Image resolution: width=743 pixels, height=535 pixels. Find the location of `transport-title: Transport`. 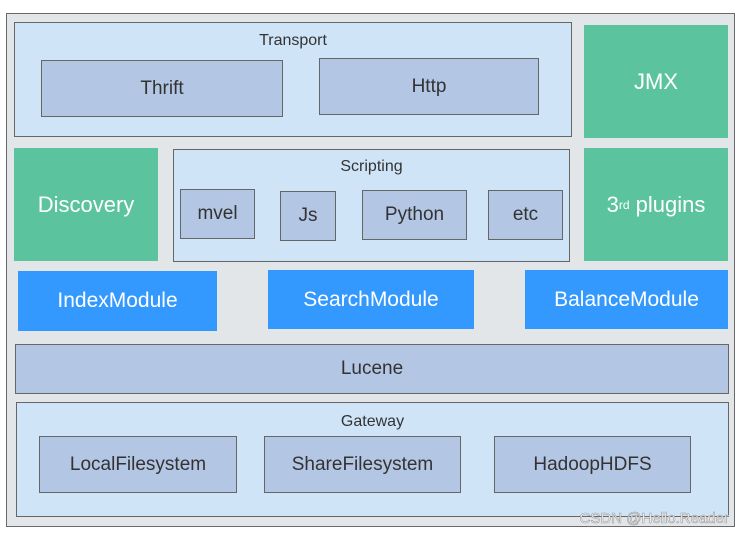

transport-title: Transport is located at coordinates (293, 40).